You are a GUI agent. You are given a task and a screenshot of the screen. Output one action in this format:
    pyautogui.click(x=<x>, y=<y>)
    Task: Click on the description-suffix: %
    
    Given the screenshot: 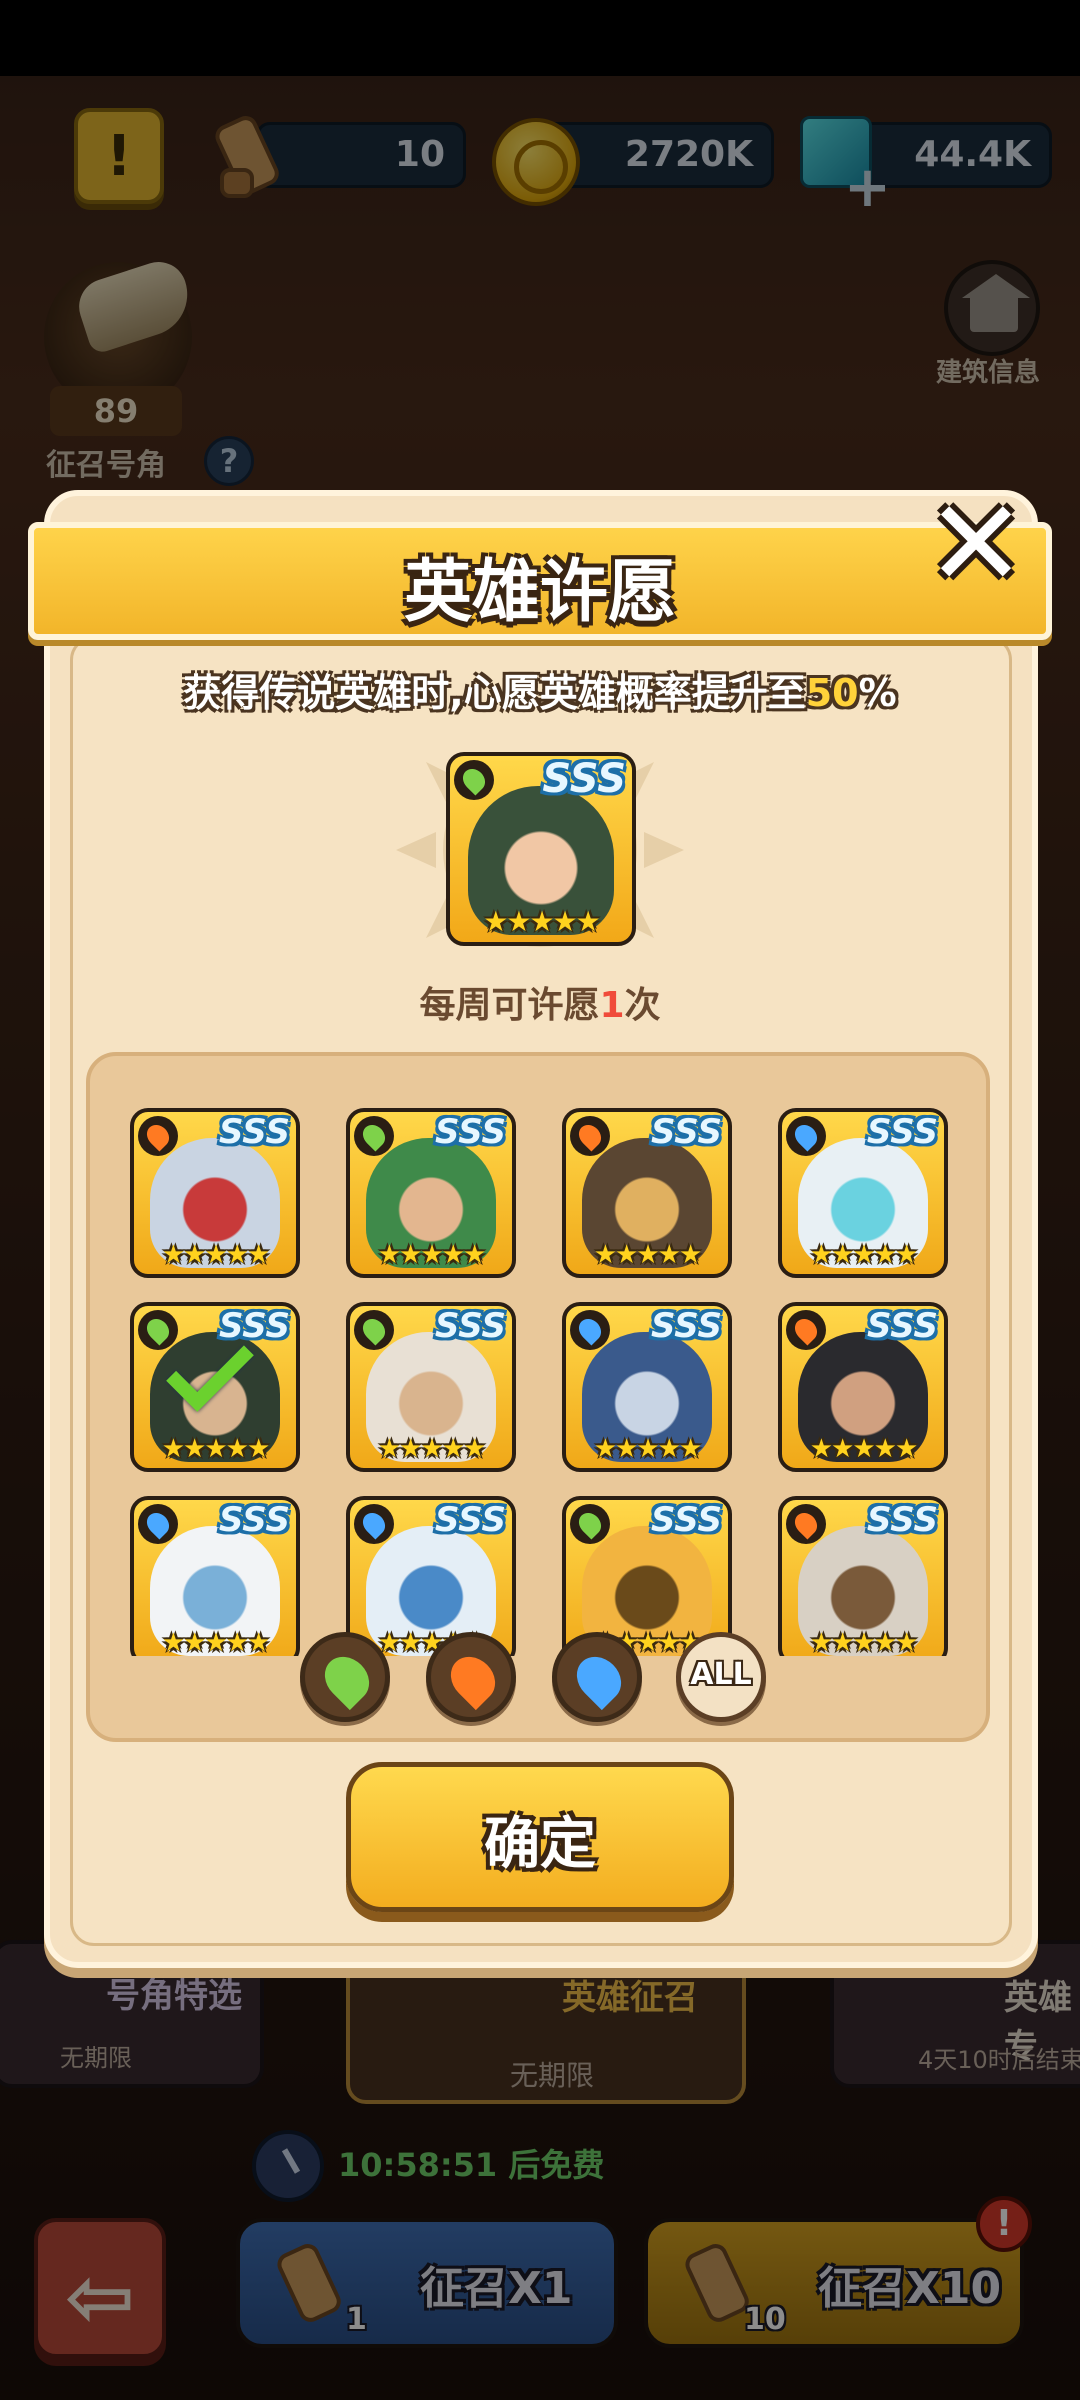 What is the action you would take?
    pyautogui.click(x=877, y=693)
    